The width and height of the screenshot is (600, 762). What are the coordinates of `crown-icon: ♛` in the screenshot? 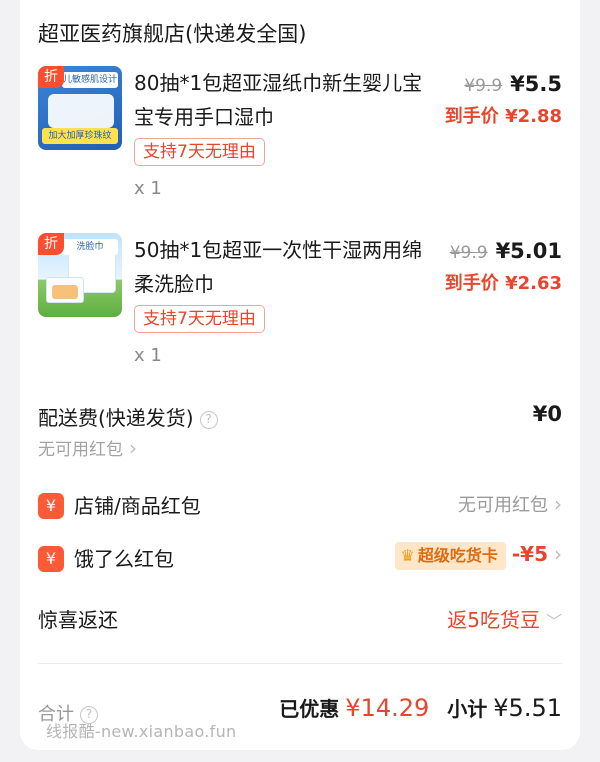 It's located at (407, 555).